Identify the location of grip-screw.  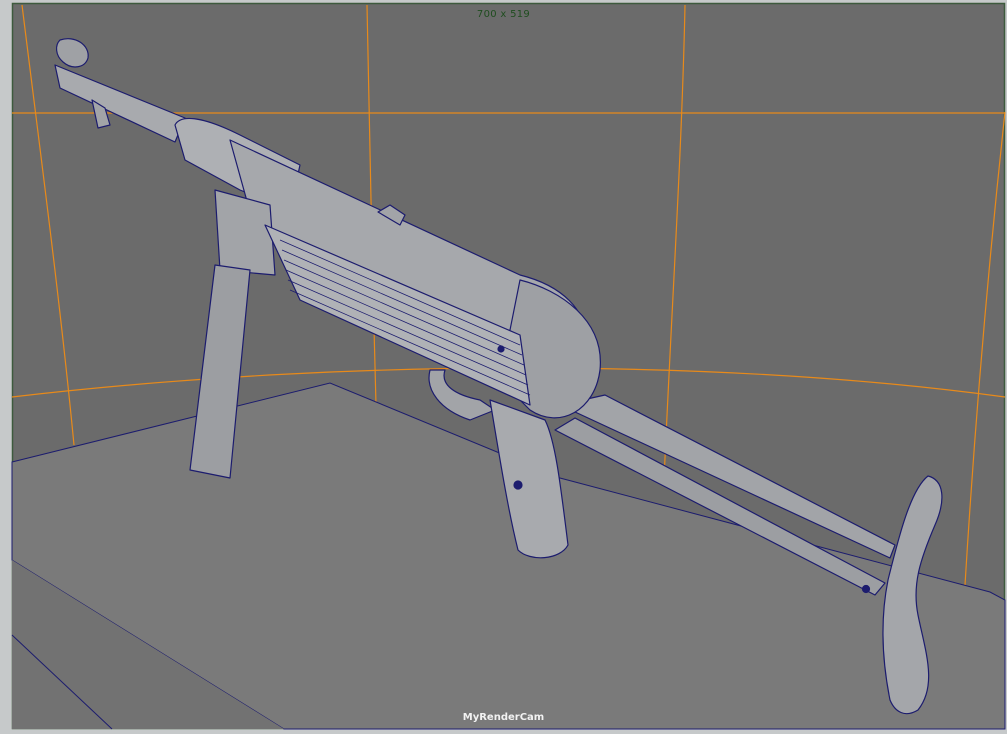
(518, 485).